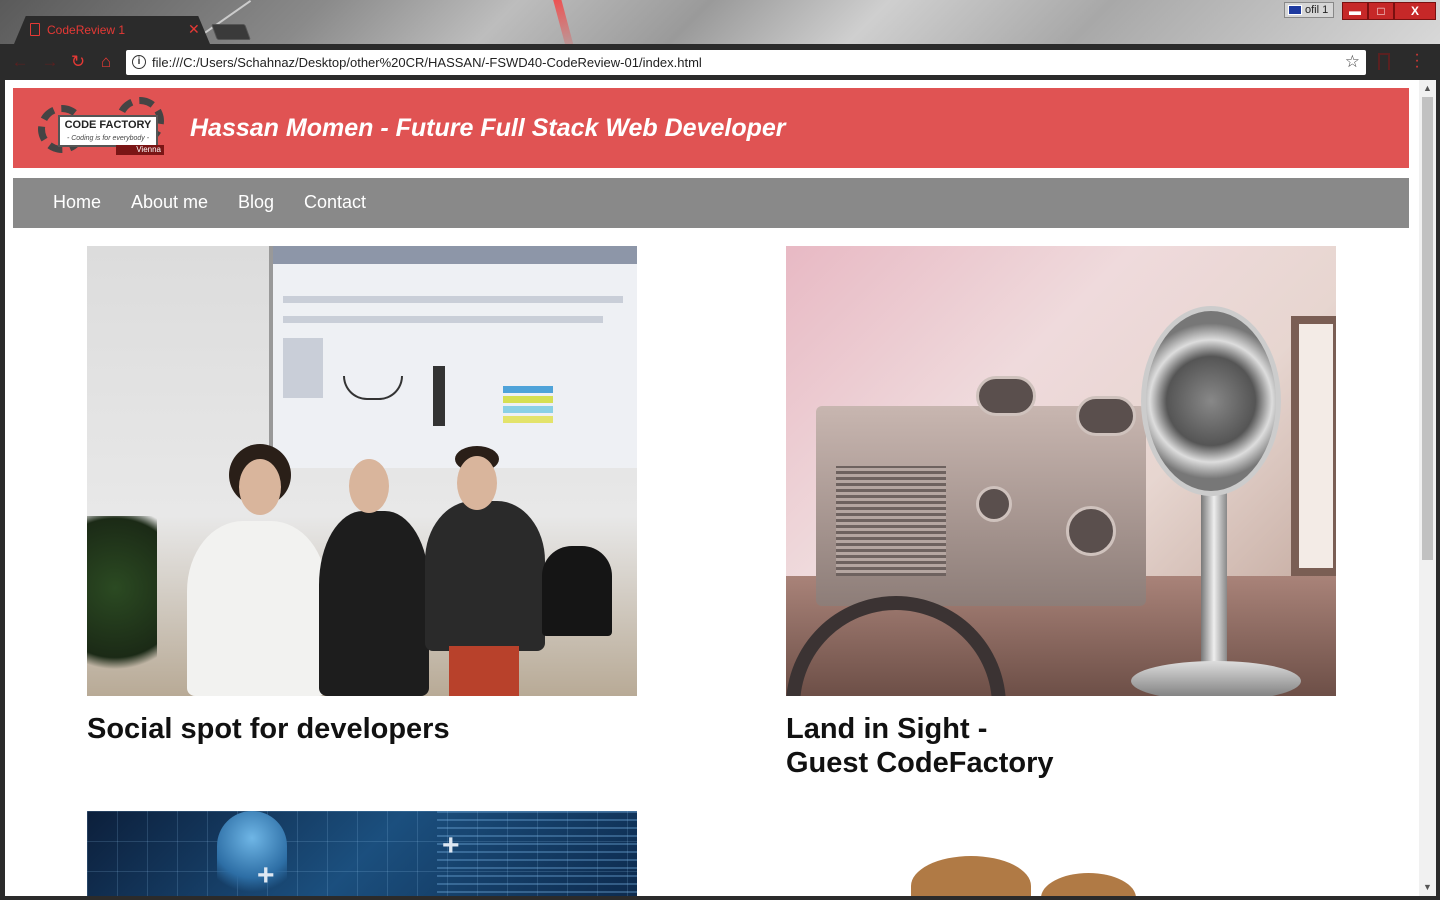 This screenshot has height=900, width=1440. Describe the element at coordinates (1384, 61) in the screenshot. I see `bookmark-icon` at that location.